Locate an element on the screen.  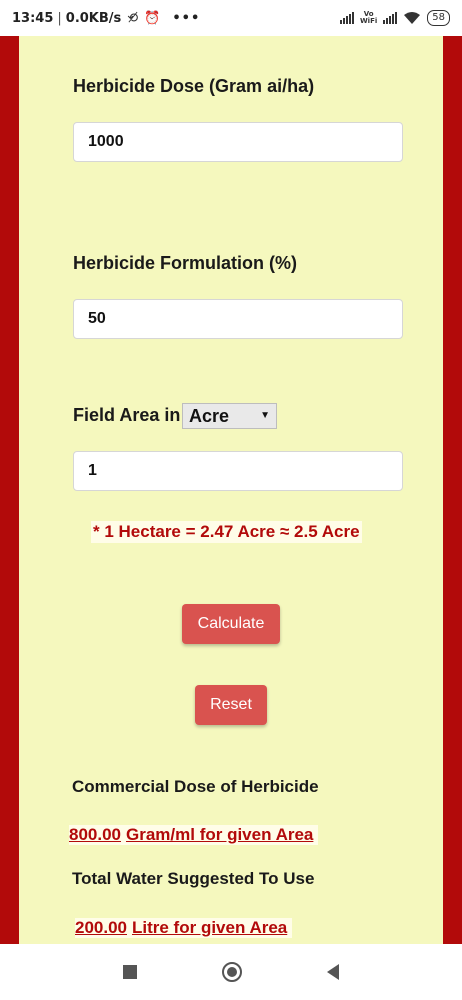
commercial-dose-label: Commercial Dose of Herbicide is located at coordinates (195, 786).